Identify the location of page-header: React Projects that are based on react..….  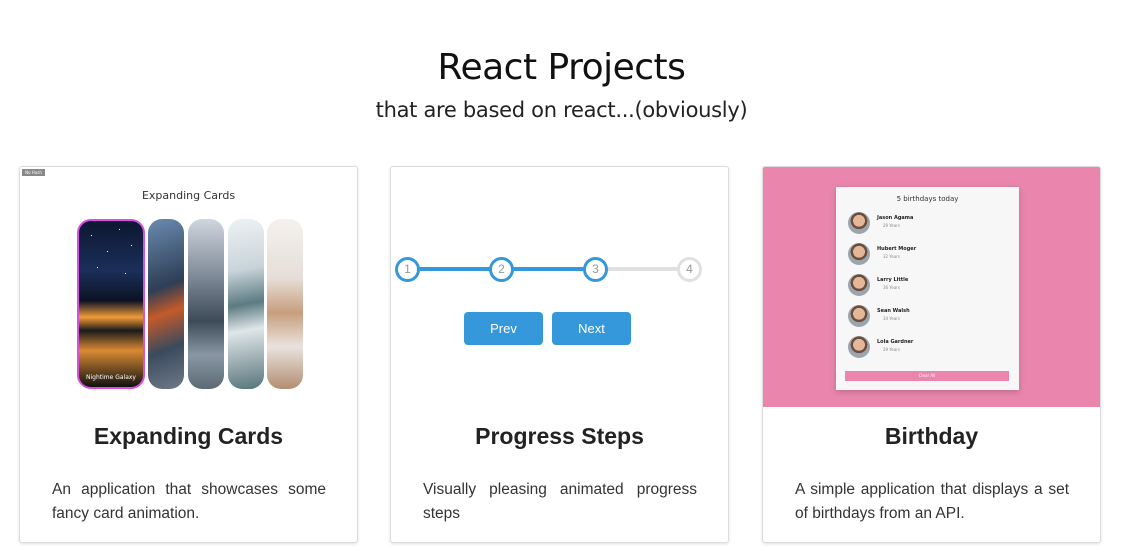
(561, 85).